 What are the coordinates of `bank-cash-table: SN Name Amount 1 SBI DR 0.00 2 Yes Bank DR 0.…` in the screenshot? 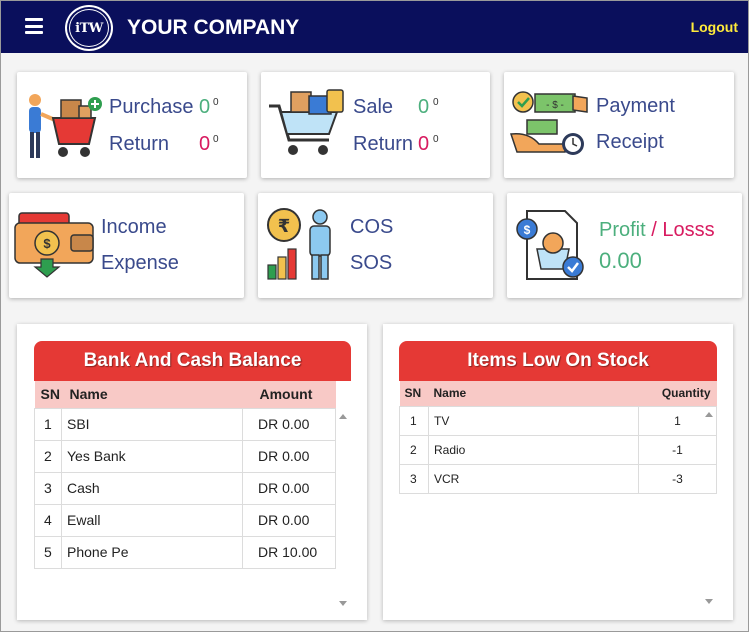 It's located at (185, 475).